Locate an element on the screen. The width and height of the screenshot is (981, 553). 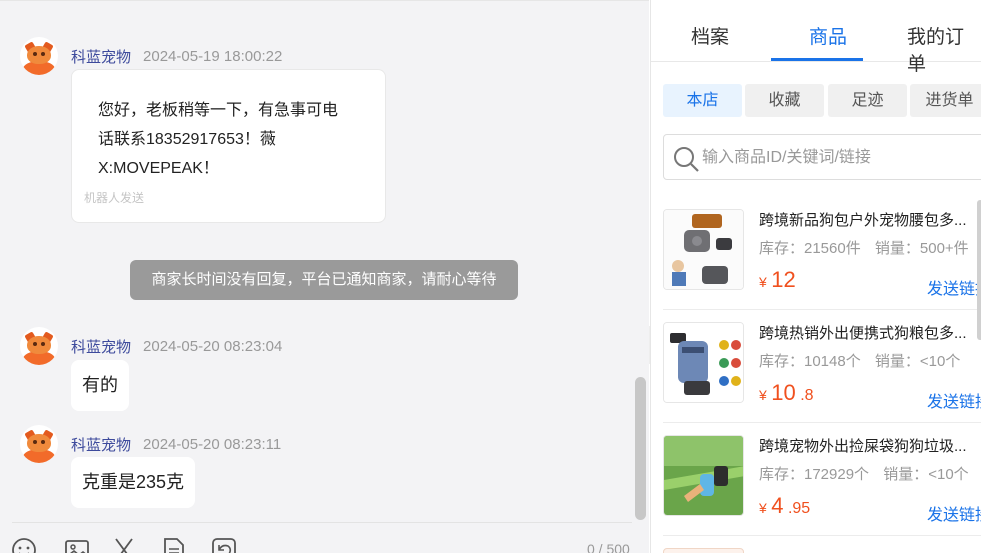
product-sales: 销量：500+件 is located at coordinates (921, 248).